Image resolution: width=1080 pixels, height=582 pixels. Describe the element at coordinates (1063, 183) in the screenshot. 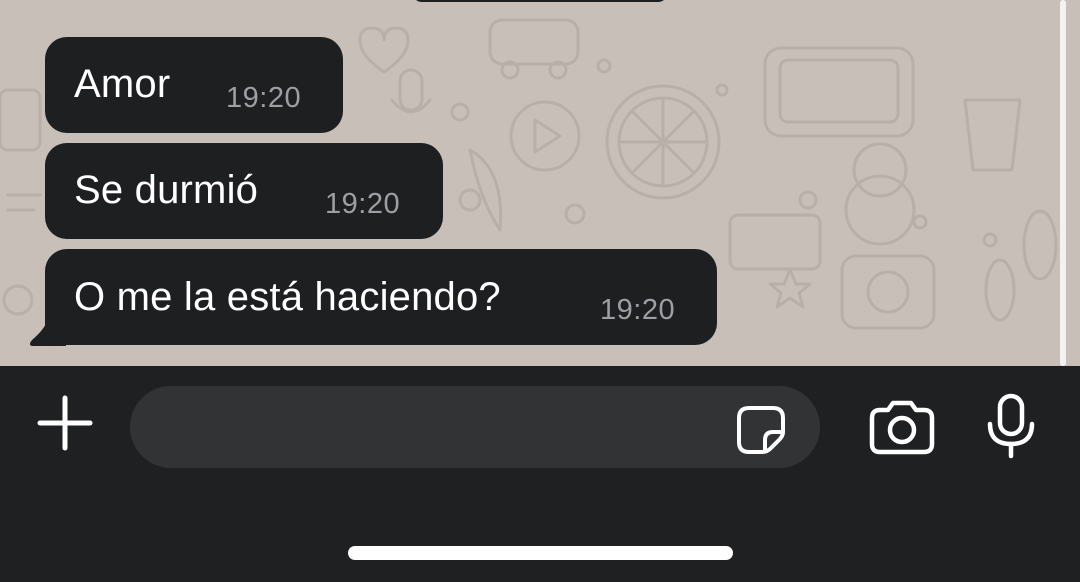

I see `chat-scrollbar` at that location.